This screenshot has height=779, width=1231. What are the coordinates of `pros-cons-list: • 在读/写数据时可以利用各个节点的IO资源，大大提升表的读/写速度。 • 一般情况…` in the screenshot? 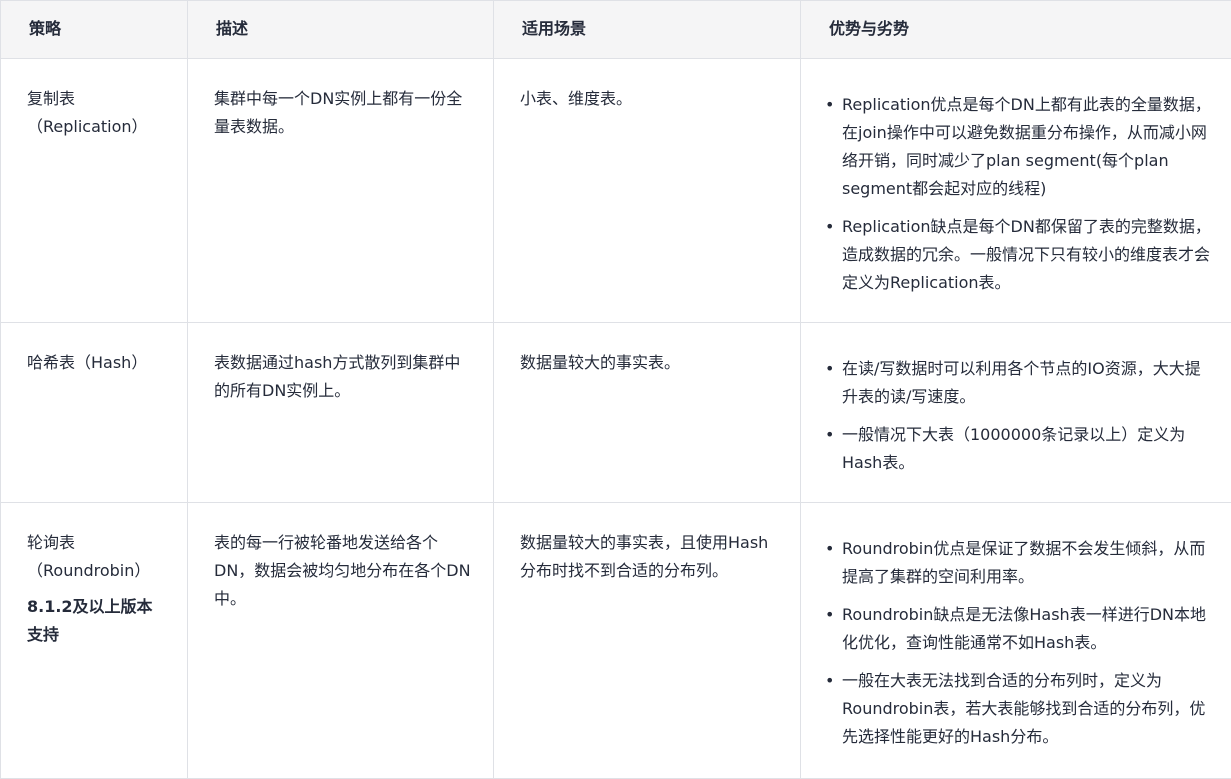 It's located at (1018, 416).